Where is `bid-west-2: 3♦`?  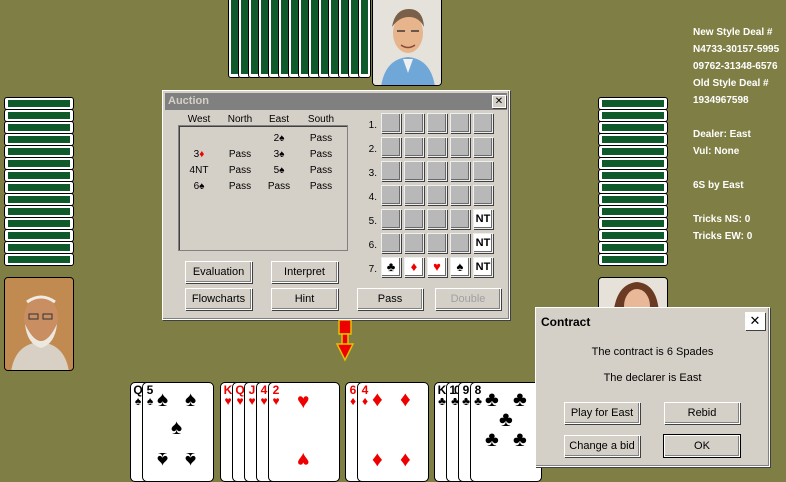
bid-west-2: 3♦ is located at coordinates (199, 154).